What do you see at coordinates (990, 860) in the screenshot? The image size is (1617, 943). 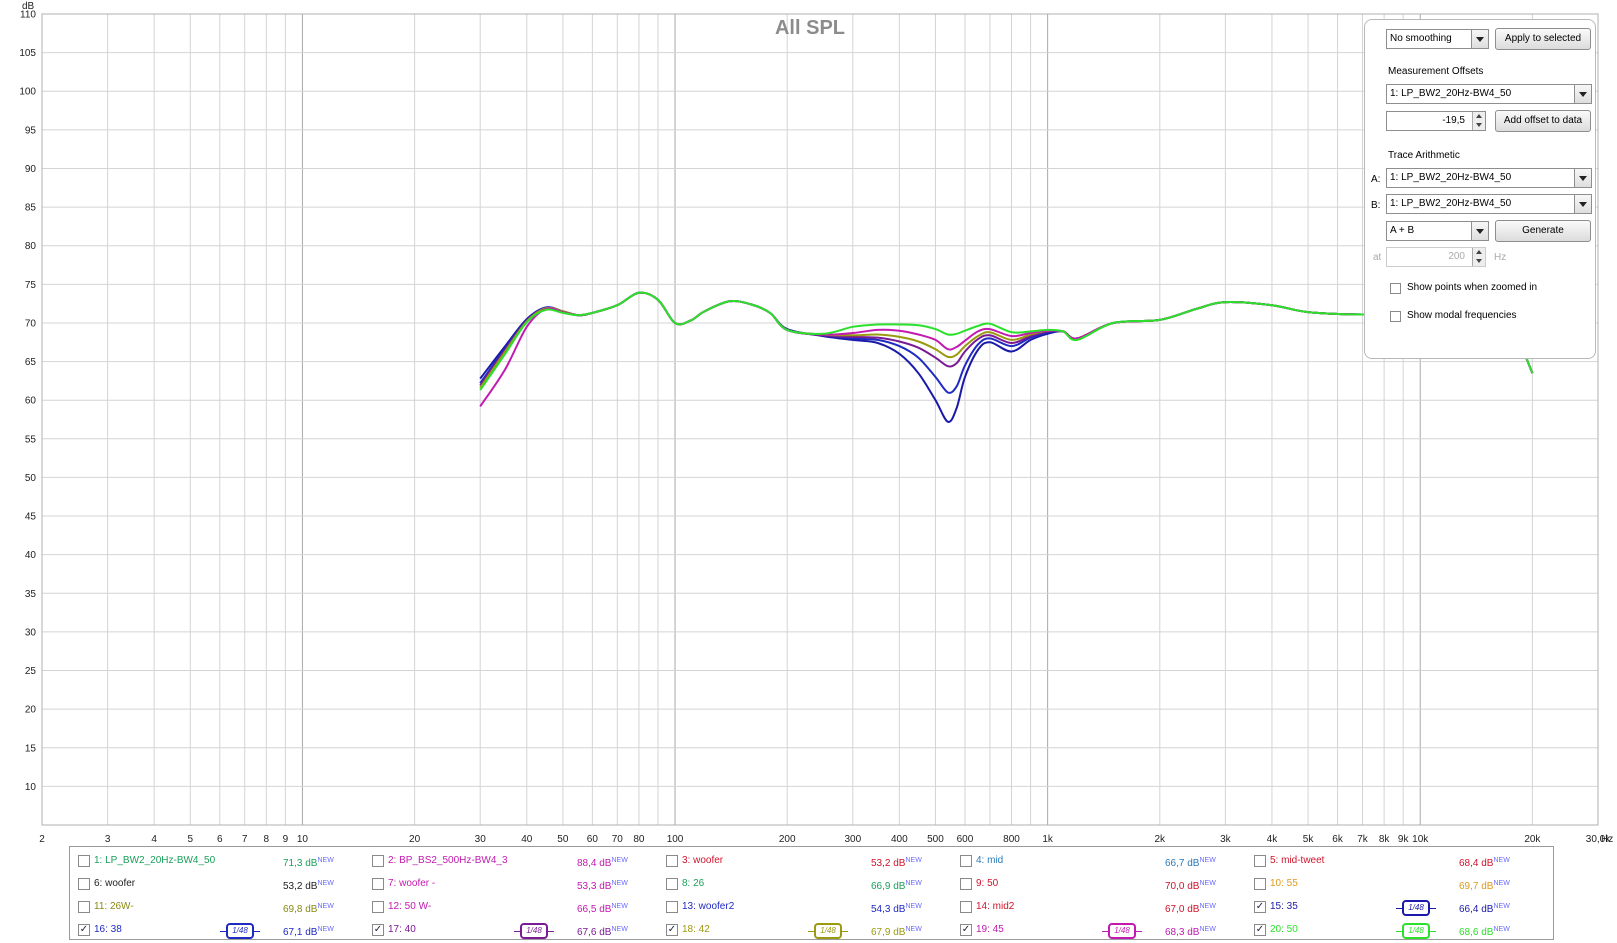 I see `legend-name: 4: mid` at bounding box center [990, 860].